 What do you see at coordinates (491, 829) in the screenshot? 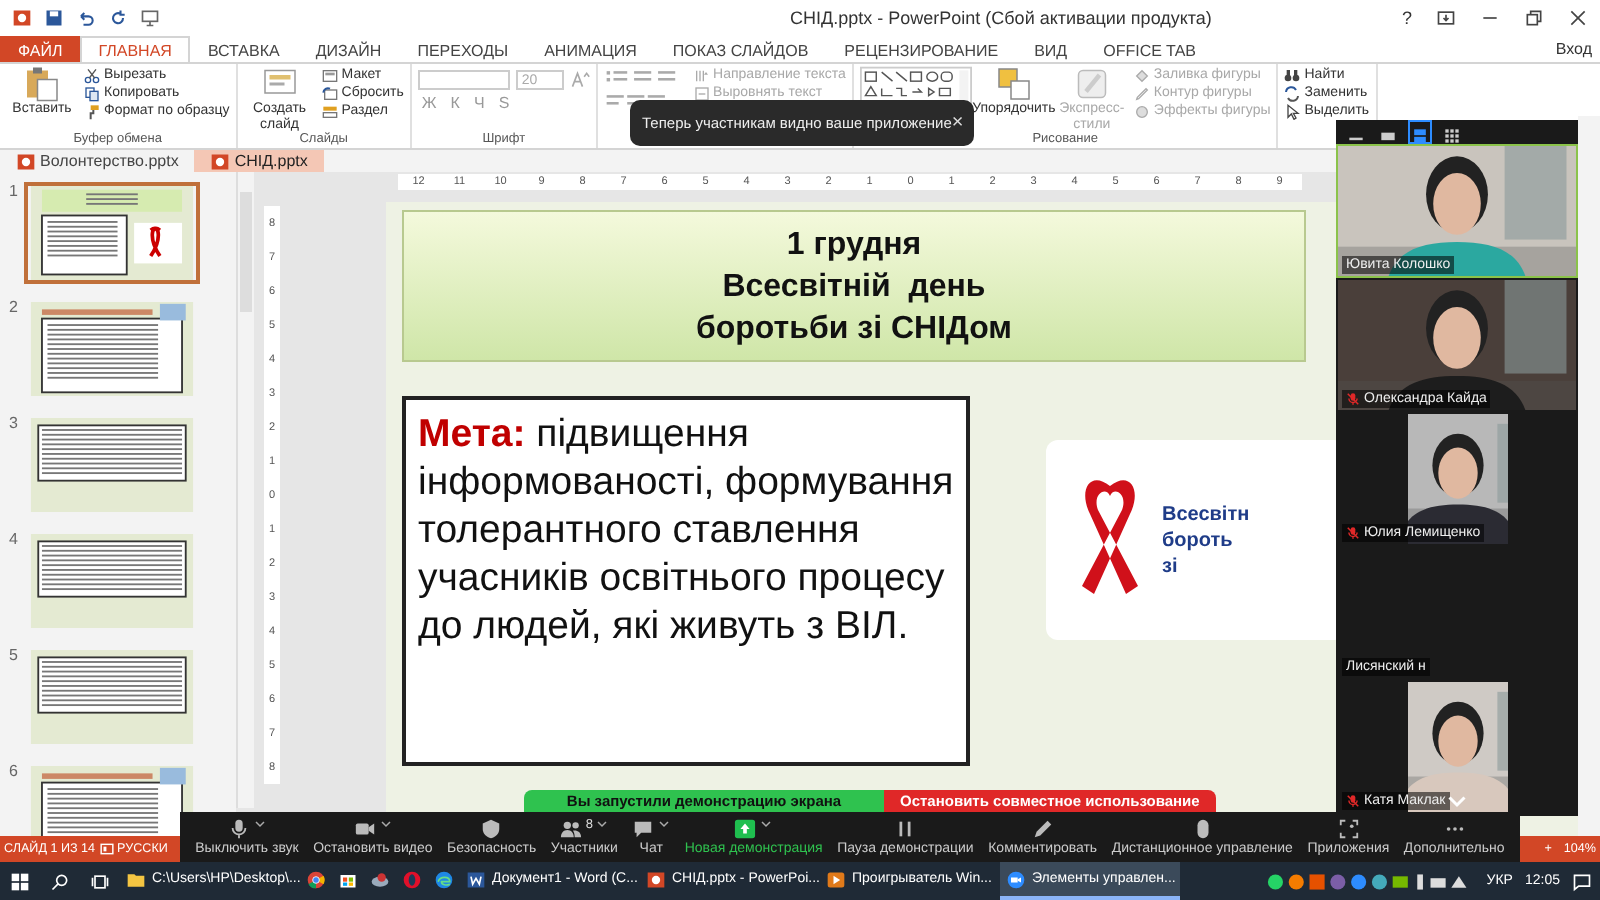
I see `shield-icon` at bounding box center [491, 829].